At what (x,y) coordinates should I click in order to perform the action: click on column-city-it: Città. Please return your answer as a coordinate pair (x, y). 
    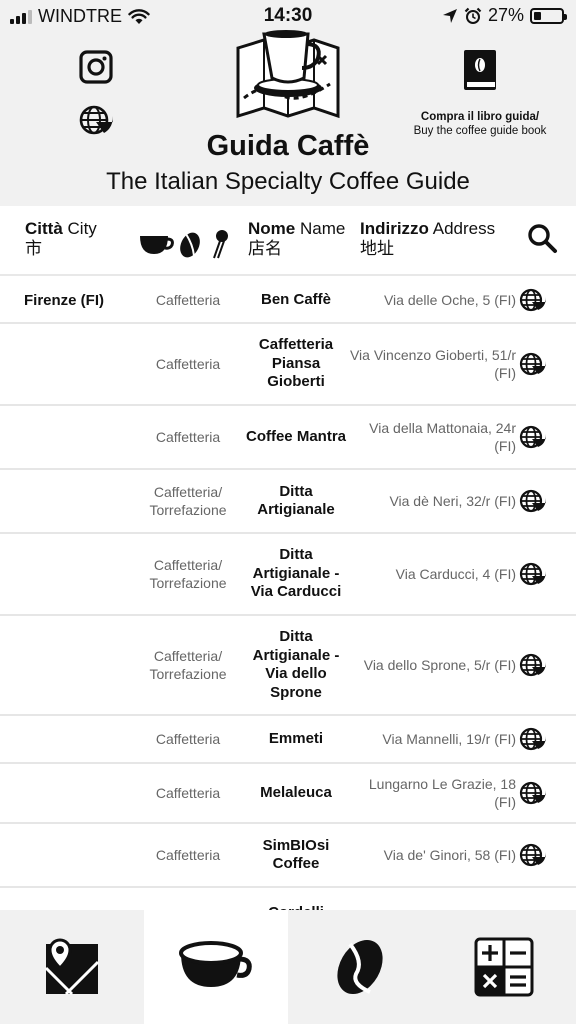
    Looking at the image, I should click on (44, 228).